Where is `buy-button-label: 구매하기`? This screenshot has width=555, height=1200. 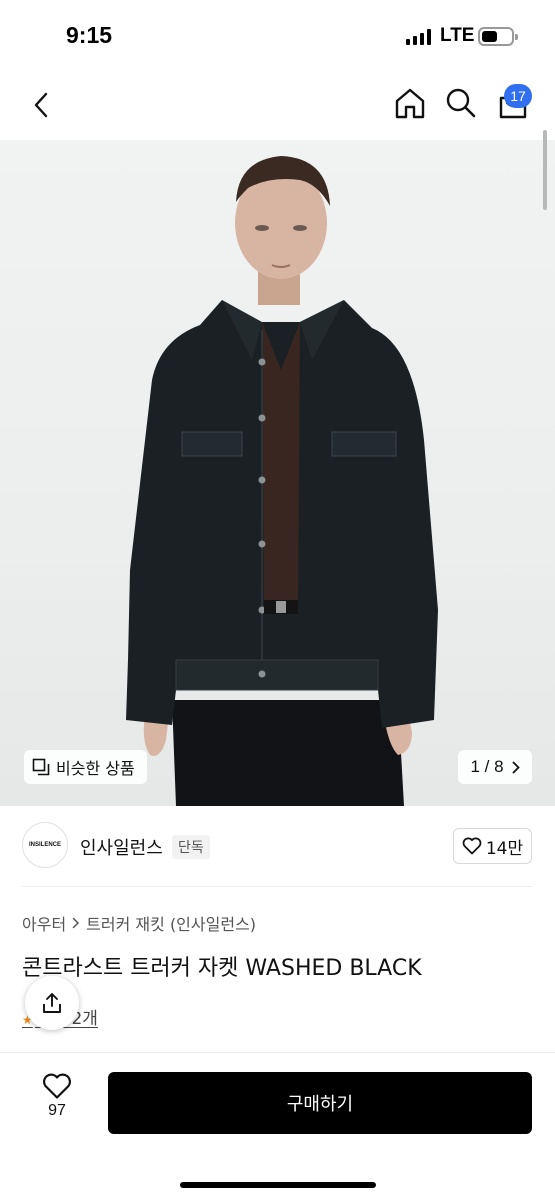
buy-button-label: 구매하기 is located at coordinates (320, 1104).